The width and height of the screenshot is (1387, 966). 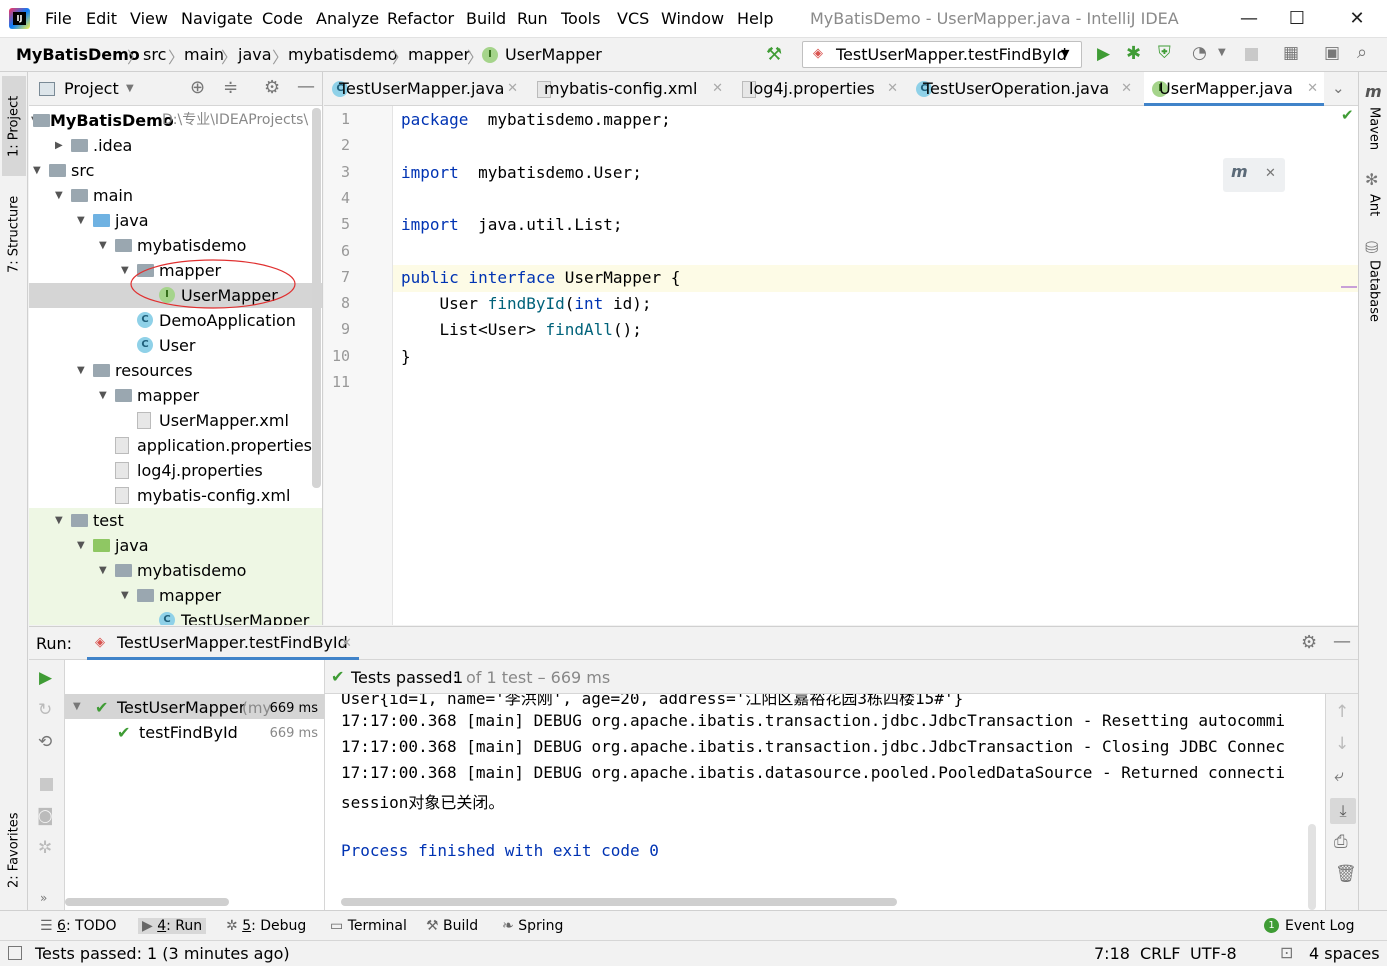 What do you see at coordinates (217, 18) in the screenshot?
I see `menu-navigate: Navigate` at bounding box center [217, 18].